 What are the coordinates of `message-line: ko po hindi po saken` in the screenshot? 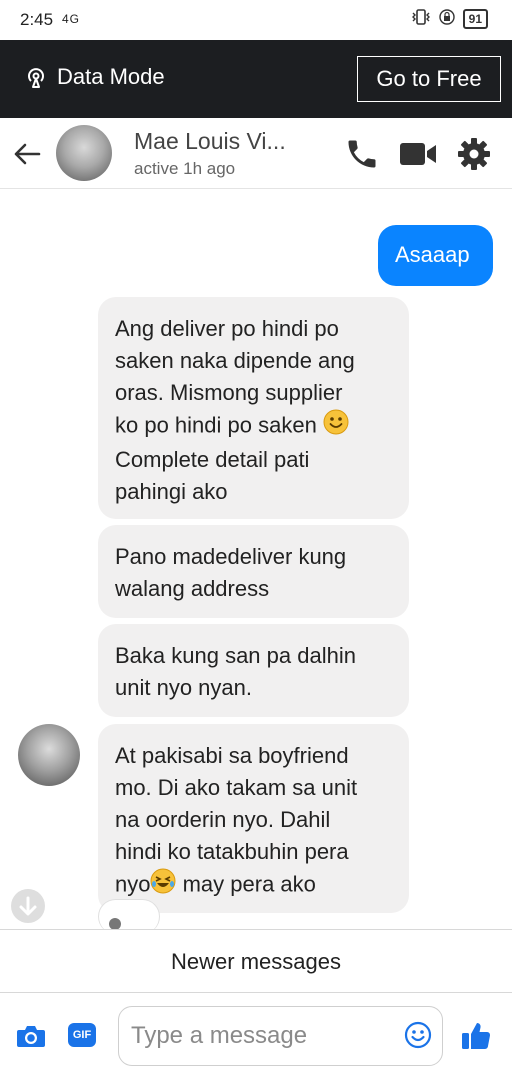 It's located at (216, 425).